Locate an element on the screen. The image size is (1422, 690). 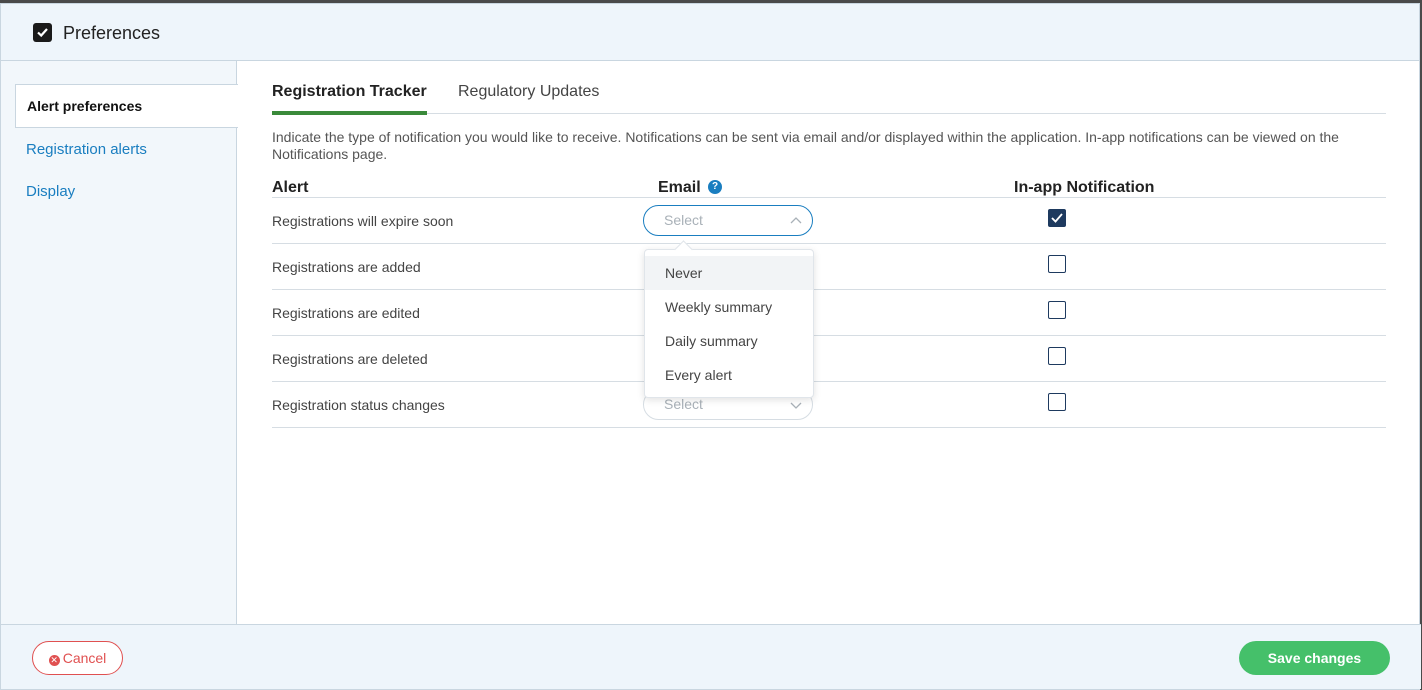
help-icon: ? is located at coordinates (715, 187).